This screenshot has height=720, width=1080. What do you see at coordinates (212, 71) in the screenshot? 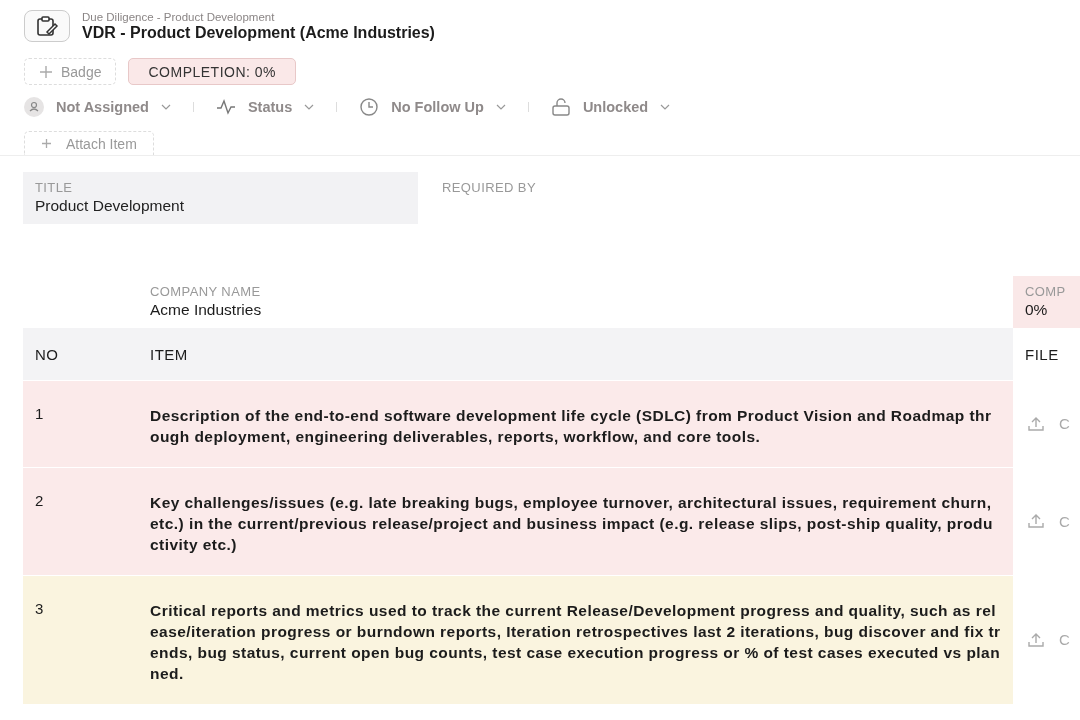
I see `completion-badge: COMPLETION: 0%` at bounding box center [212, 71].